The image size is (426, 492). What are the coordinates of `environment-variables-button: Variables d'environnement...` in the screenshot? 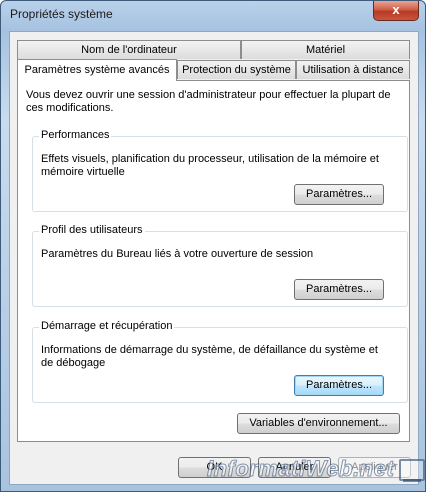 It's located at (318, 423).